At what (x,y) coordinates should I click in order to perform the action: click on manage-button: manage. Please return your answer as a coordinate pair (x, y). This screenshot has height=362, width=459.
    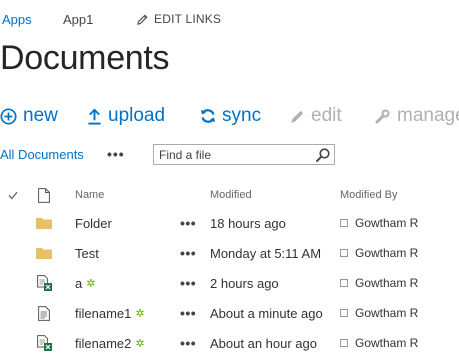
    Looking at the image, I should click on (417, 116).